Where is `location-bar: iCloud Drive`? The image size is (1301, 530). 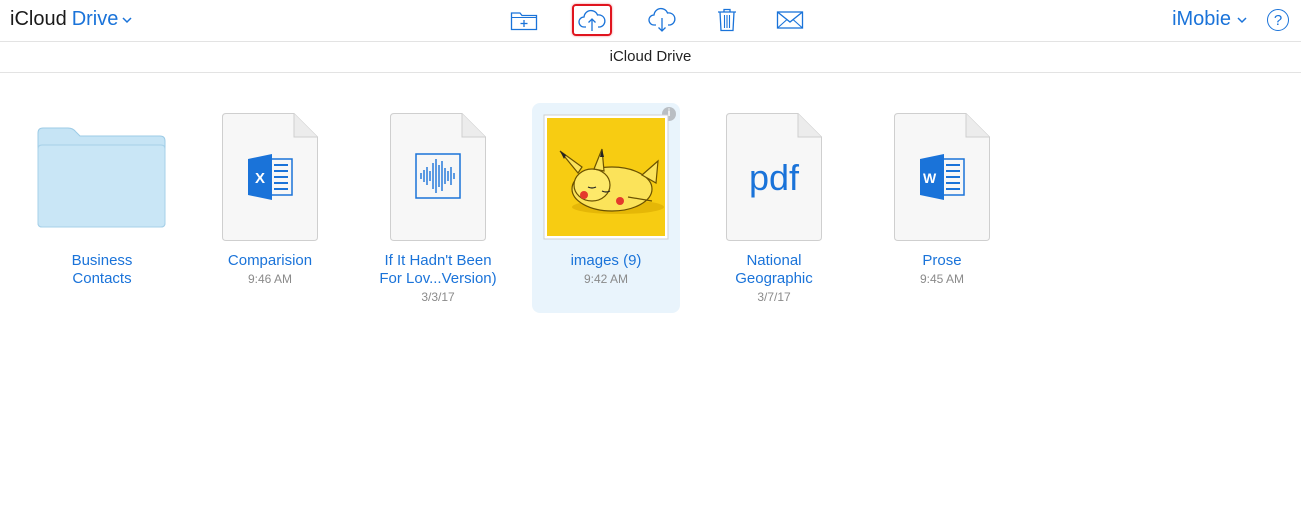 location-bar: iCloud Drive is located at coordinates (650, 57).